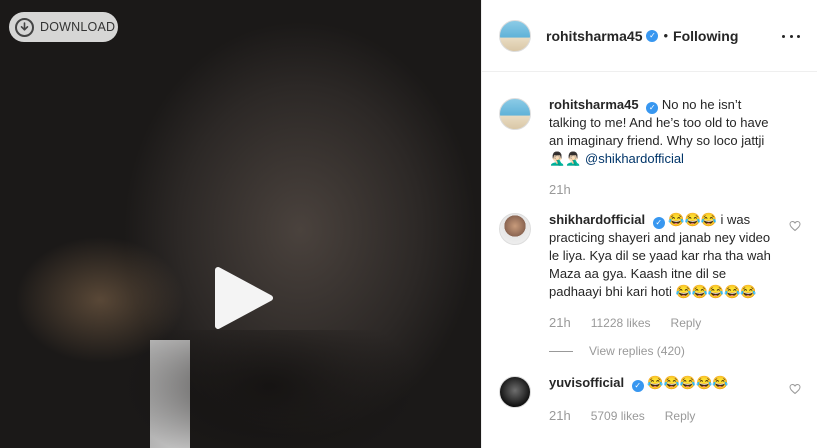 The height and width of the screenshot is (448, 817). Describe the element at coordinates (594, 36) in the screenshot. I see `header-username: rohitsharma45` at that location.